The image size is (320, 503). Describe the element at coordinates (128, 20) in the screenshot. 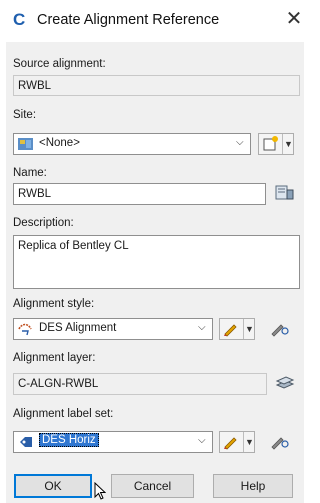

I see `dialog-title: Create Alignment Reference` at that location.